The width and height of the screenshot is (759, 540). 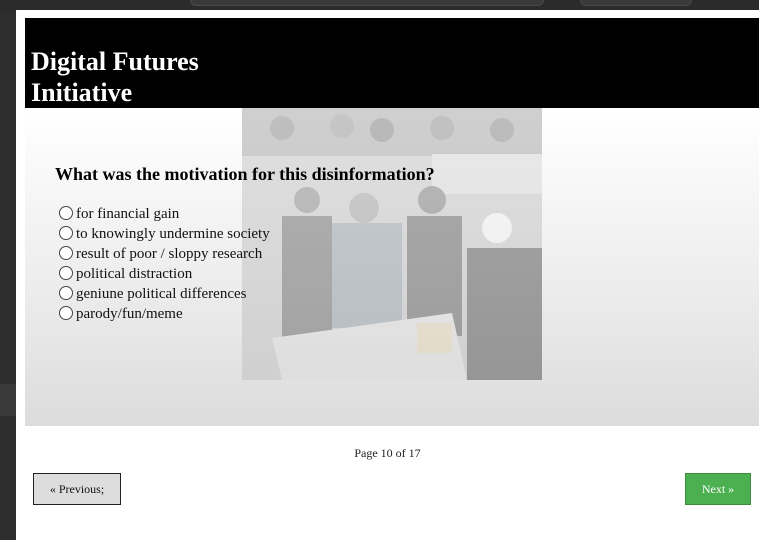 I want to click on option-label: parody/fun/meme, so click(x=129, y=313).